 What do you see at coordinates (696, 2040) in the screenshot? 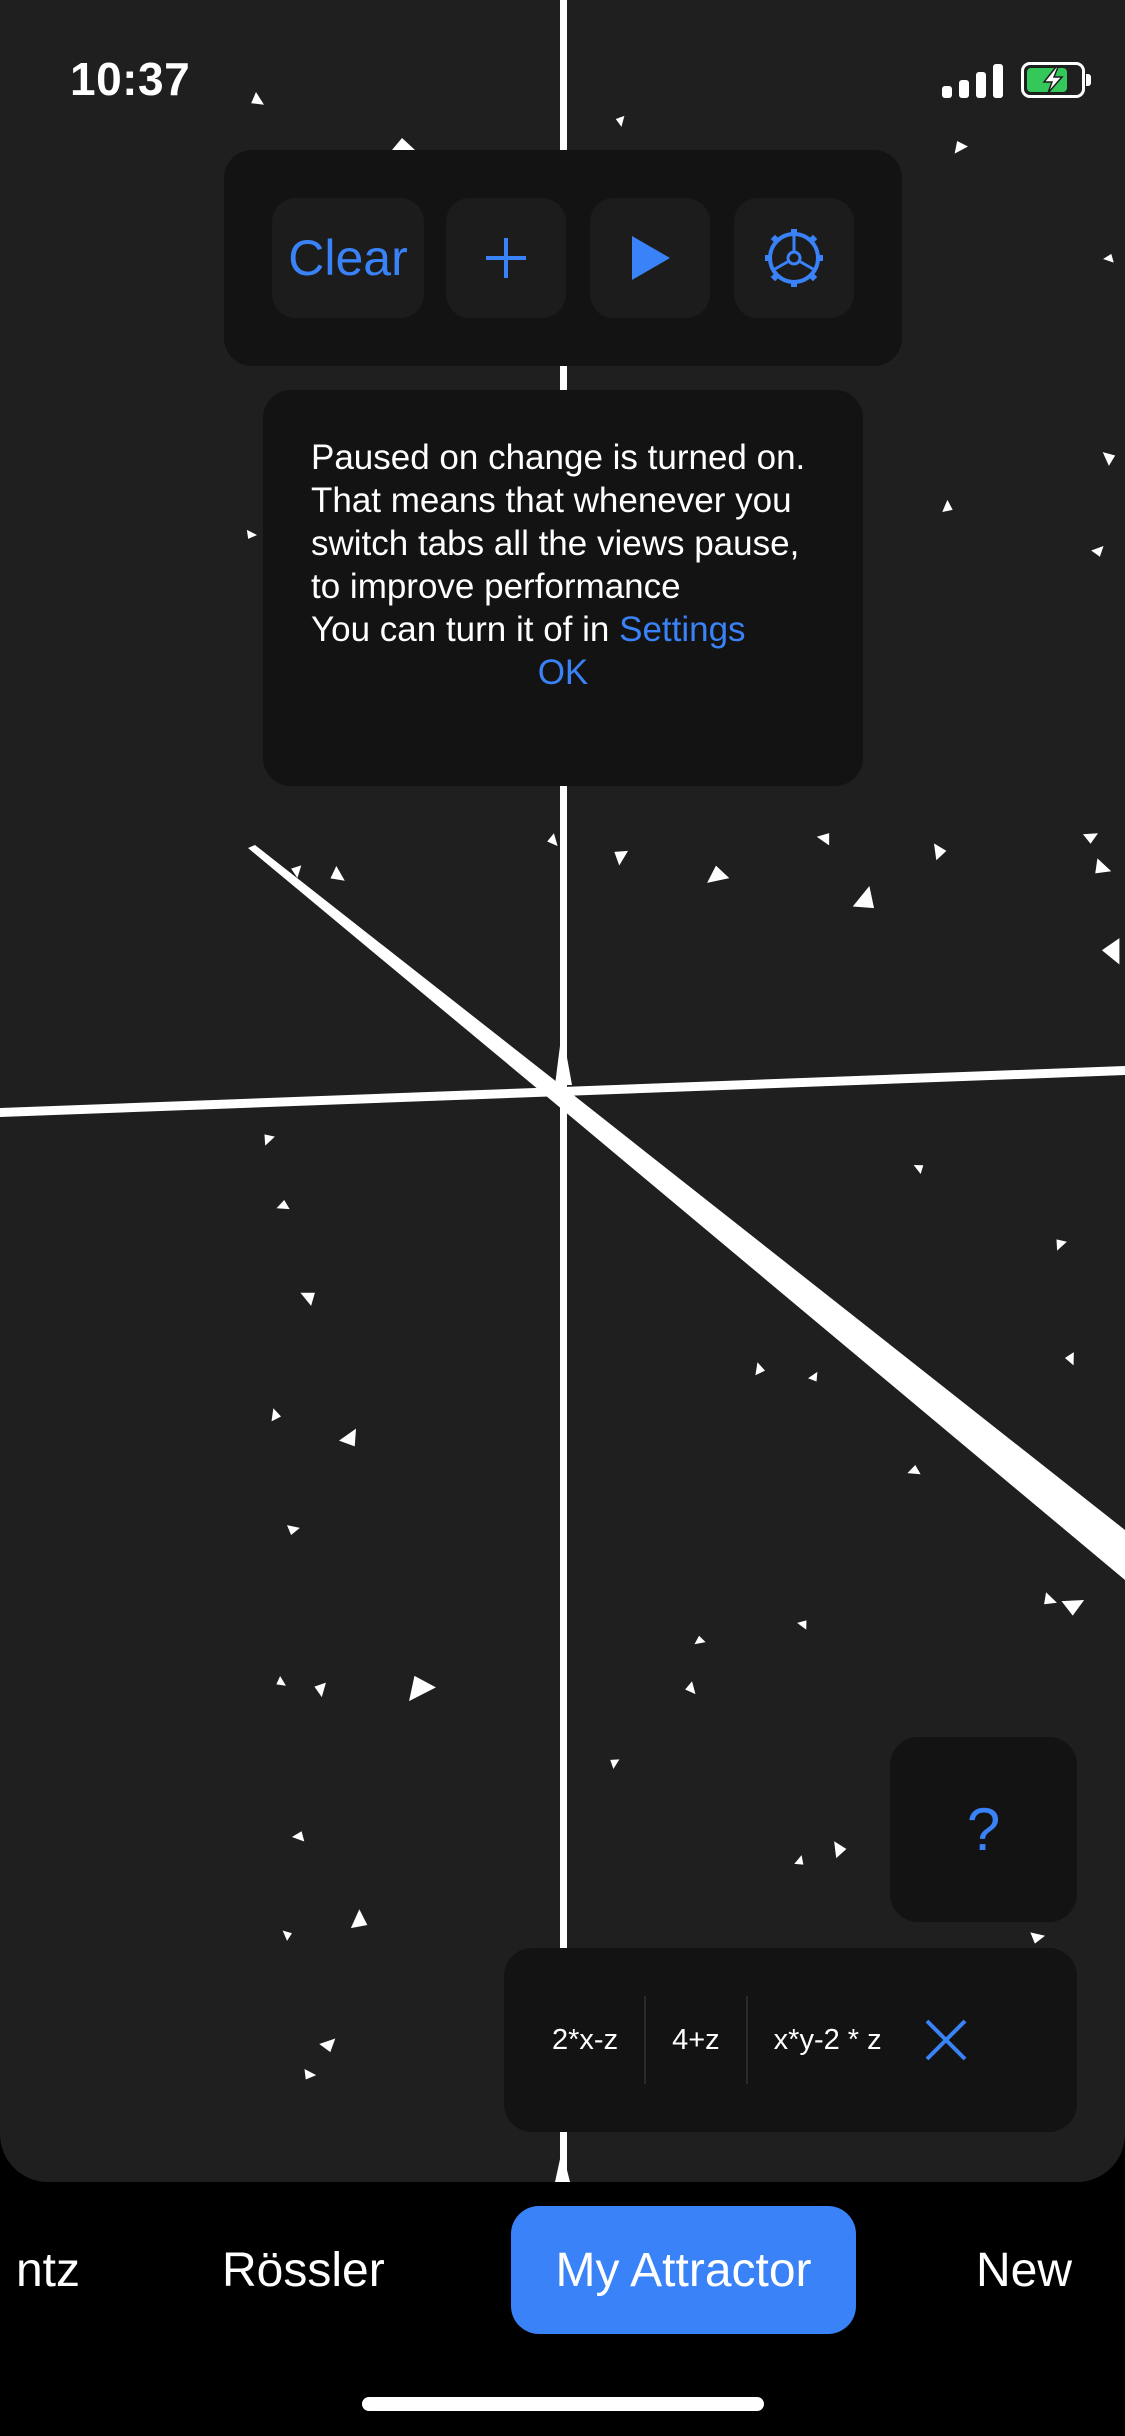
I see `equation-y: 4+z` at bounding box center [696, 2040].